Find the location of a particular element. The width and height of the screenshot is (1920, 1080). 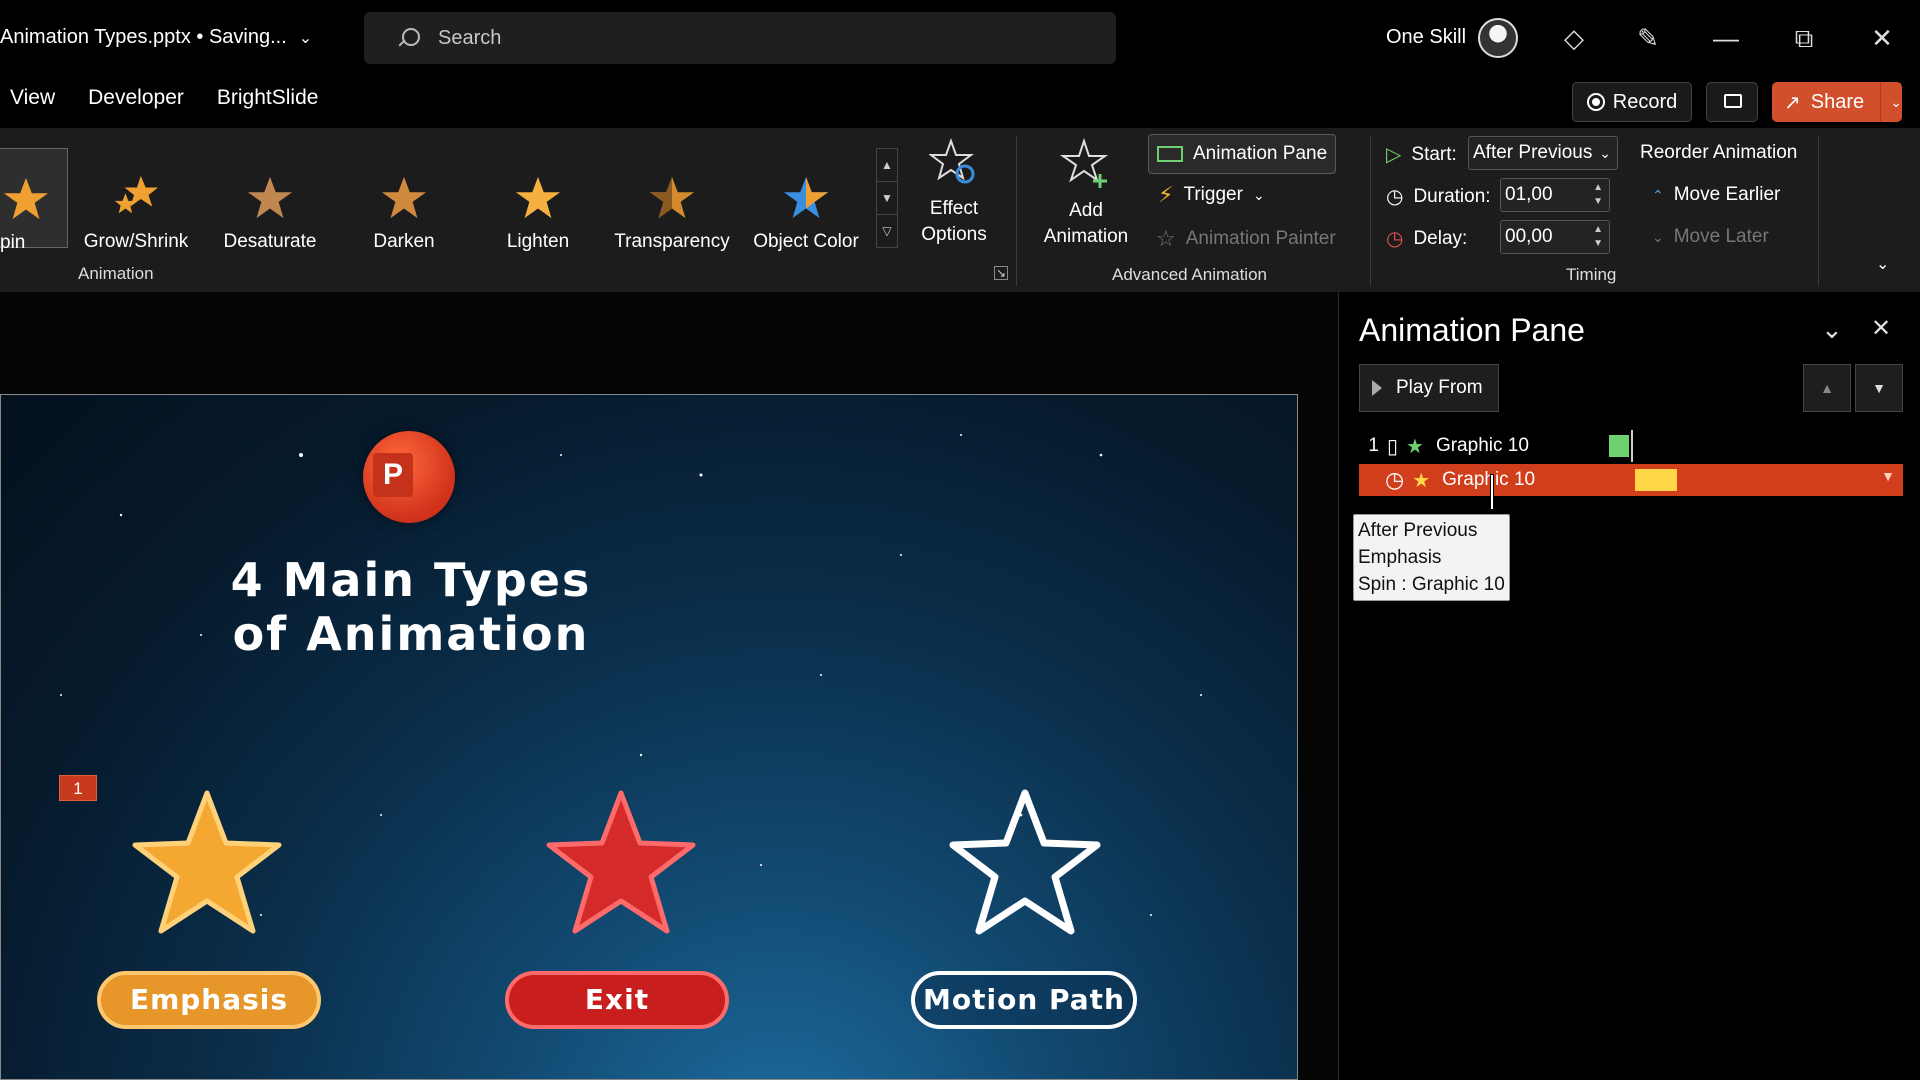

dialog-launcher-icon: ↘ is located at coordinates (1001, 273).